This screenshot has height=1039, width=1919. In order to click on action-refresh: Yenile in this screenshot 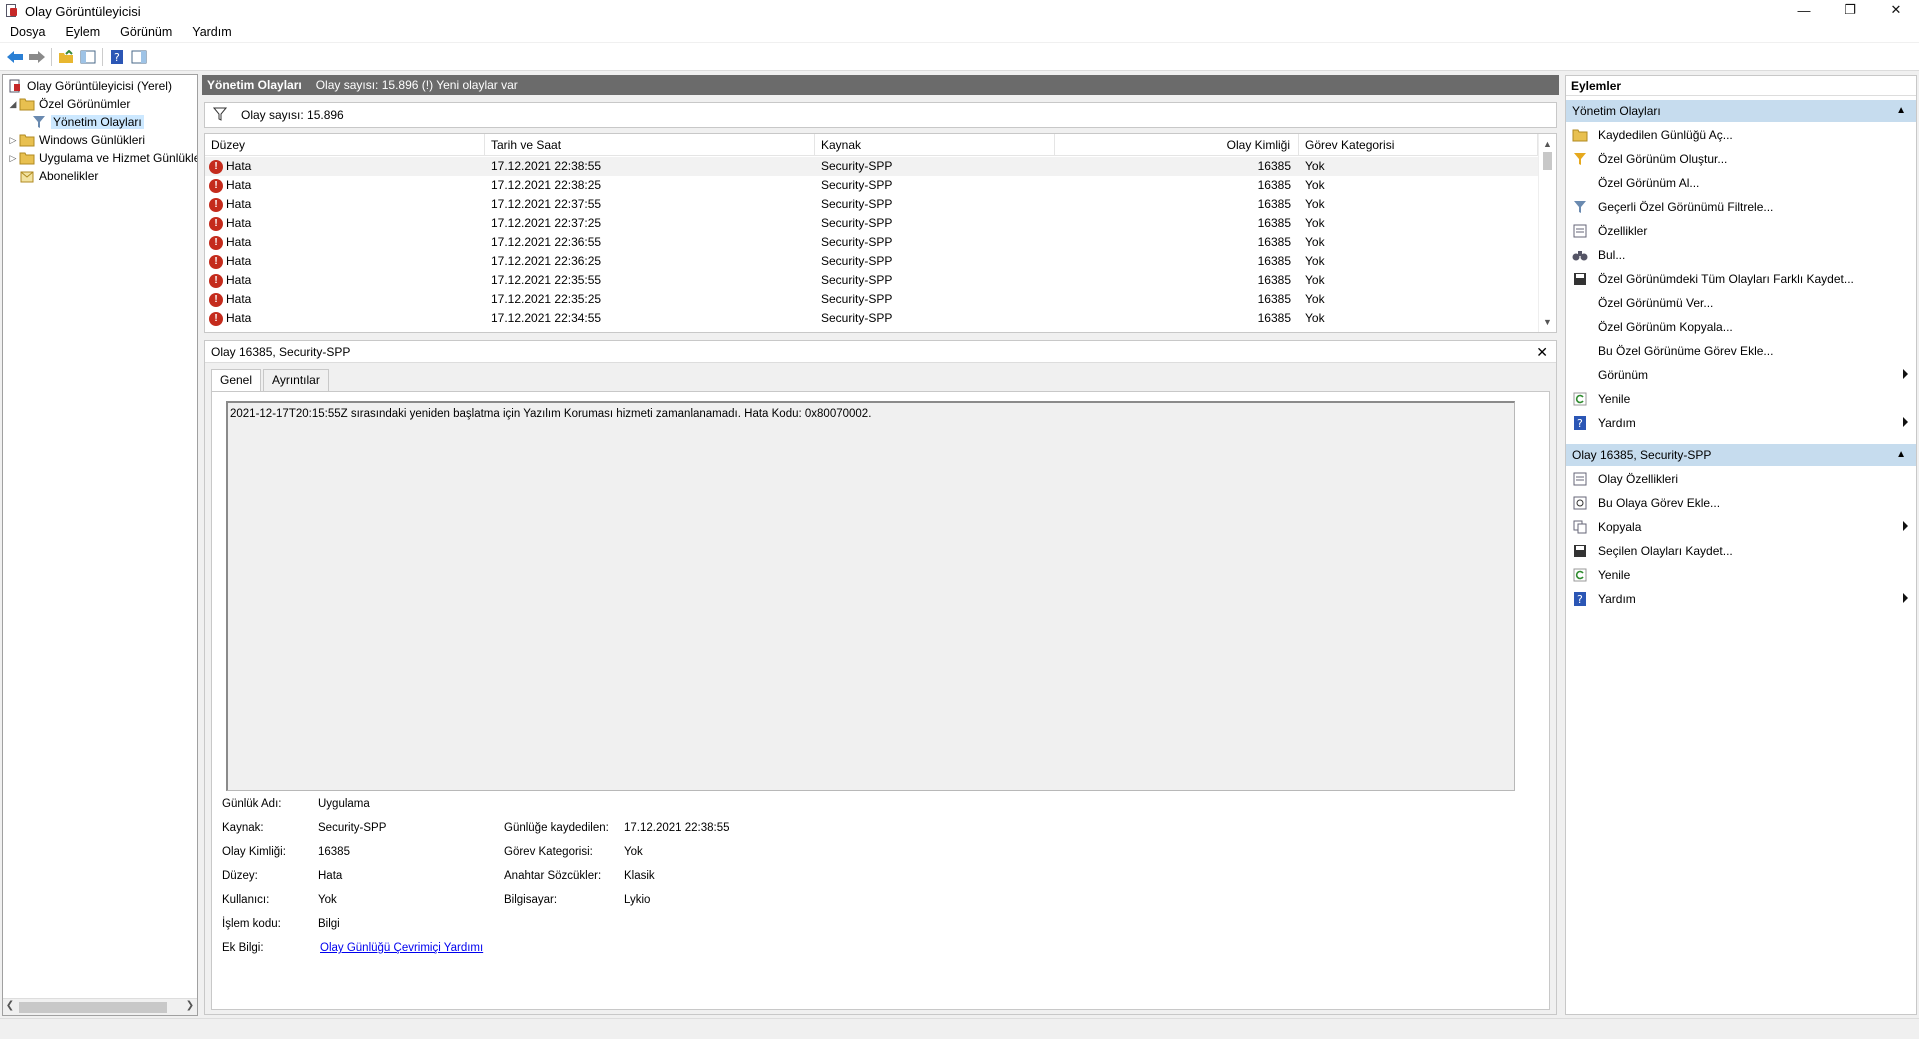, I will do `click(1741, 399)`.